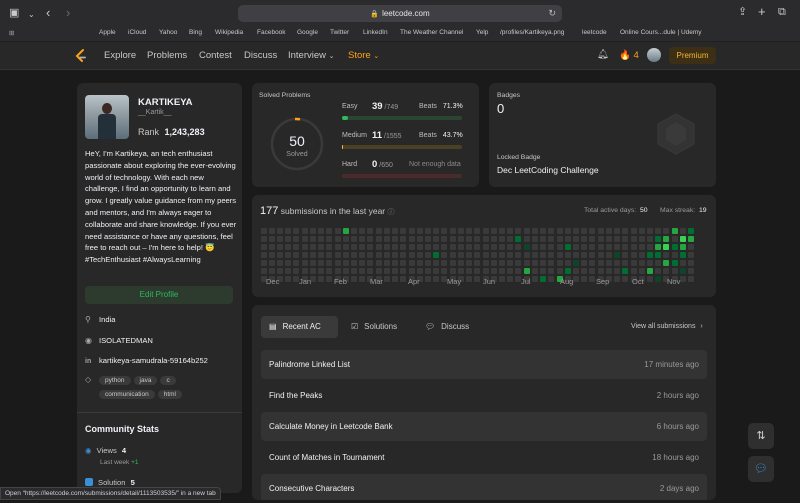 Image resolution: width=800 pixels, height=503 pixels. What do you see at coordinates (484, 395) in the screenshot?
I see `submission-row: Find the Peaks 2 hours ago` at bounding box center [484, 395].